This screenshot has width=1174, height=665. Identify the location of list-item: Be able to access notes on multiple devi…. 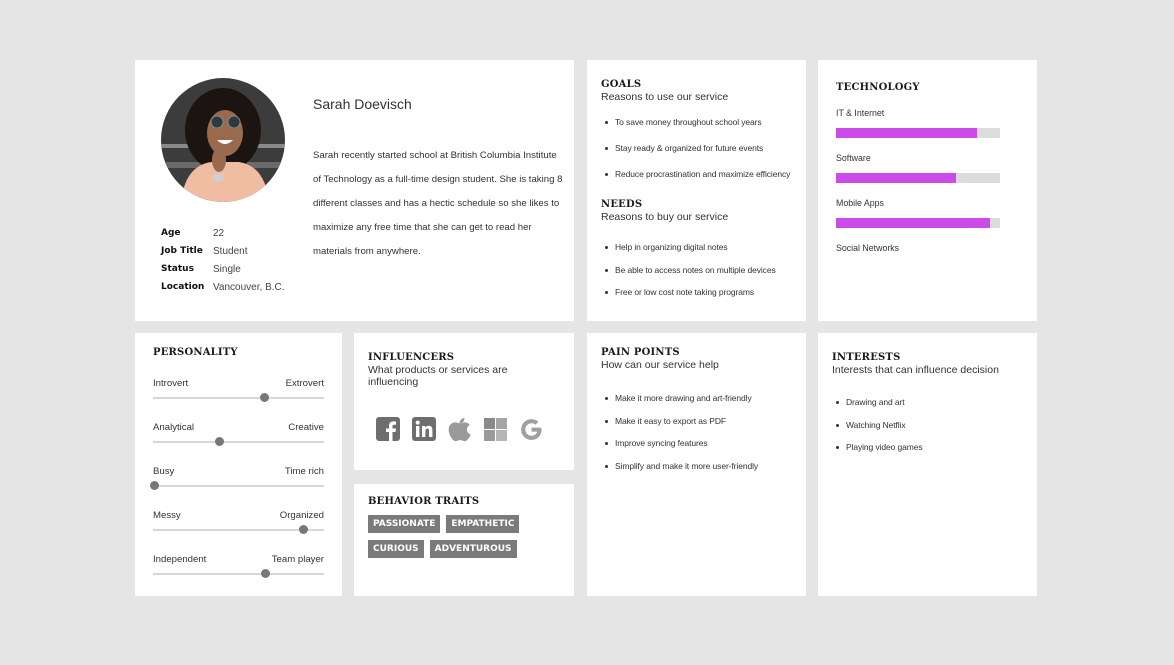
(696, 276).